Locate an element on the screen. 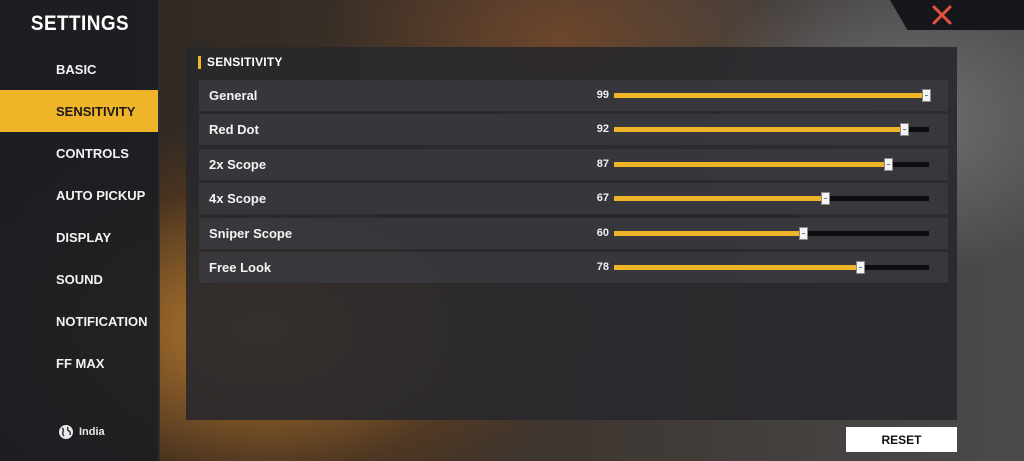 This screenshot has width=1024, height=461. reset-button: RESET is located at coordinates (901, 439).